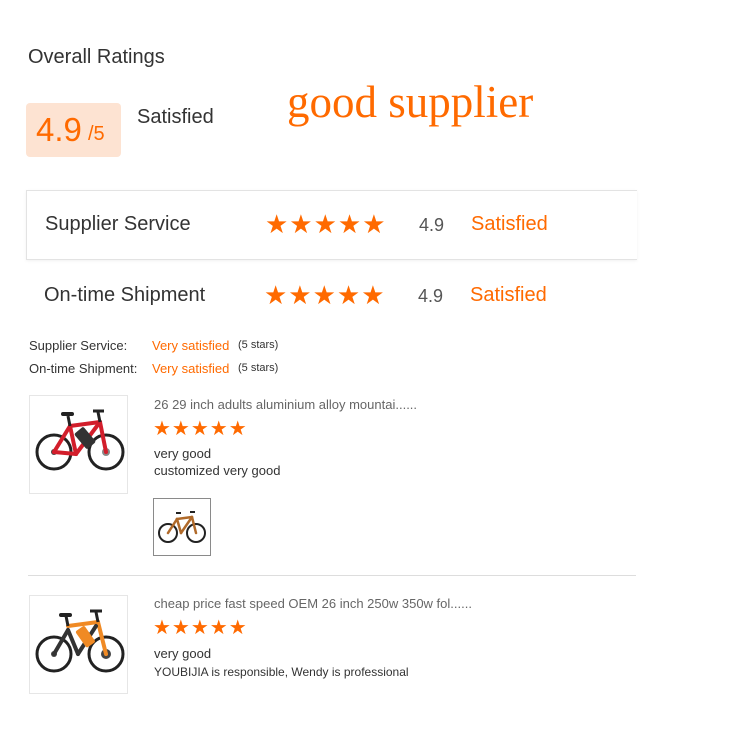 The width and height of the screenshot is (750, 750). Describe the element at coordinates (175, 117) in the screenshot. I see `overall-status: Satisfied` at that location.